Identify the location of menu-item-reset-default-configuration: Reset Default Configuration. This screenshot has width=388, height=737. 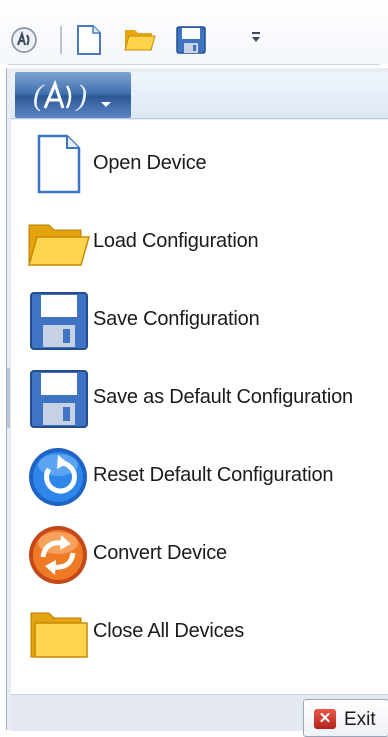
(199, 476).